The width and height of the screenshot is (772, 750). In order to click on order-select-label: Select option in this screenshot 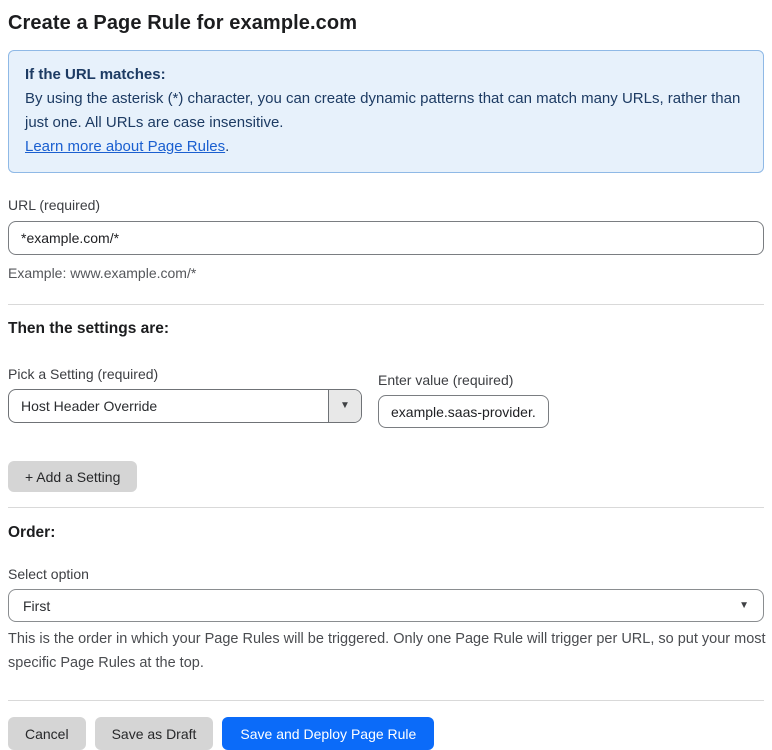, I will do `click(48, 574)`.